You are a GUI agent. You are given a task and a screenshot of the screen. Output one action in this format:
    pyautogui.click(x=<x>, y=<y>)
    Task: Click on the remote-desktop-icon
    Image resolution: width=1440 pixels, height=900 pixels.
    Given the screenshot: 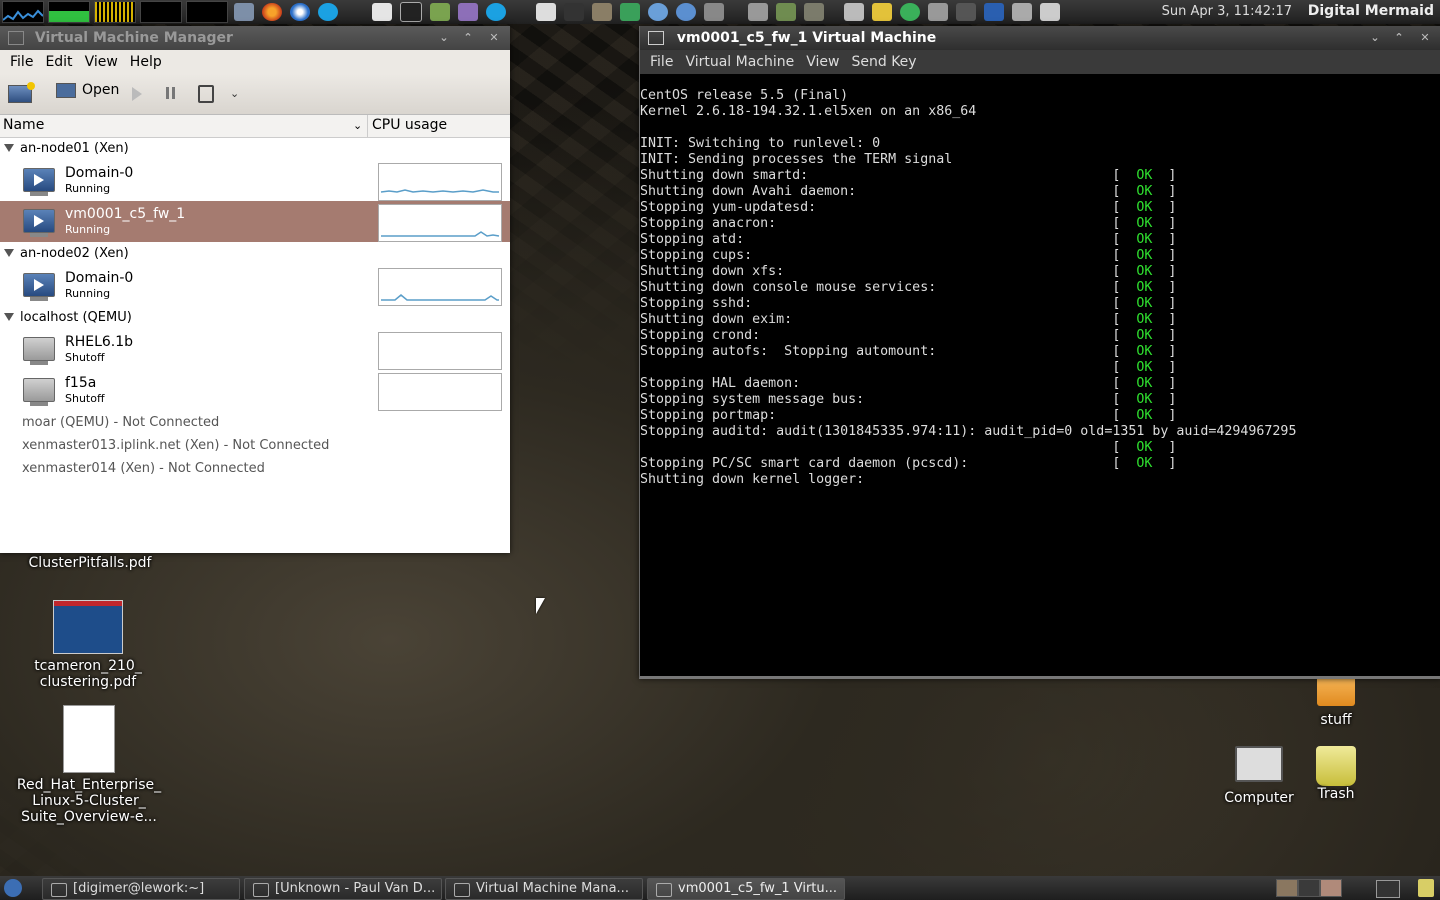 What is the action you would take?
    pyautogui.click(x=714, y=12)
    